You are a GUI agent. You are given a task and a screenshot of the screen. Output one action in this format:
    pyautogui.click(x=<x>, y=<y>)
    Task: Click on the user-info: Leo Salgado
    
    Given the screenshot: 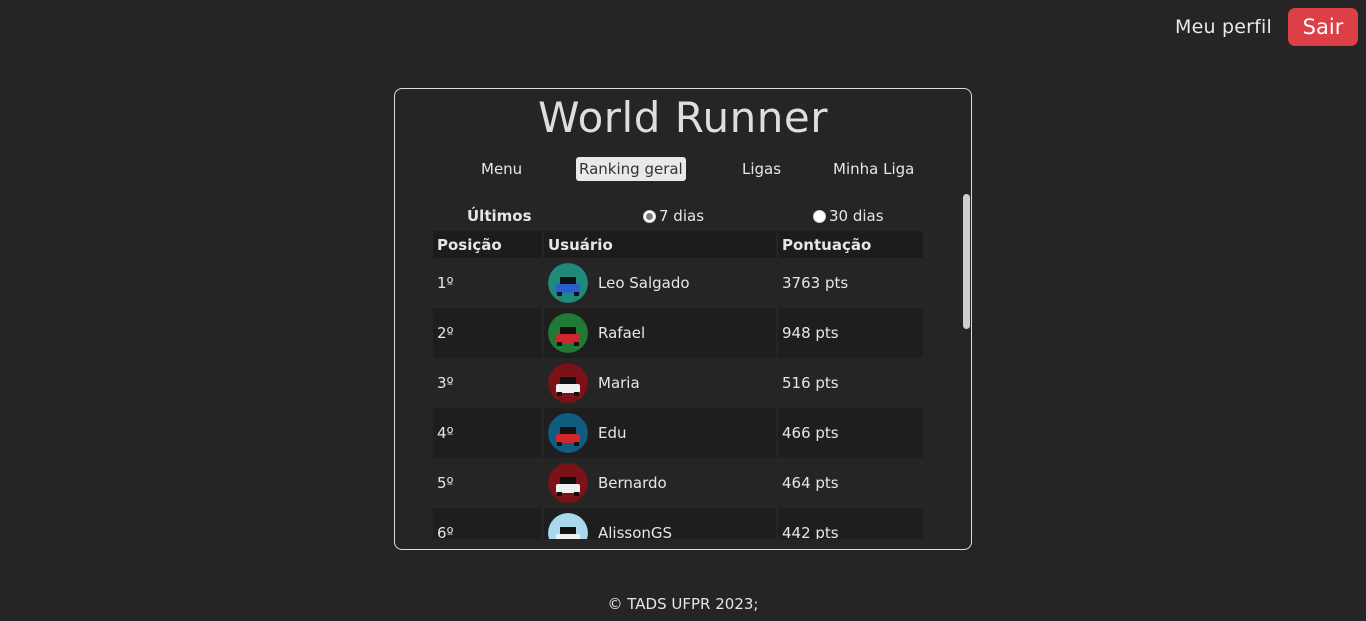 What is the action you would take?
    pyautogui.click(x=660, y=283)
    